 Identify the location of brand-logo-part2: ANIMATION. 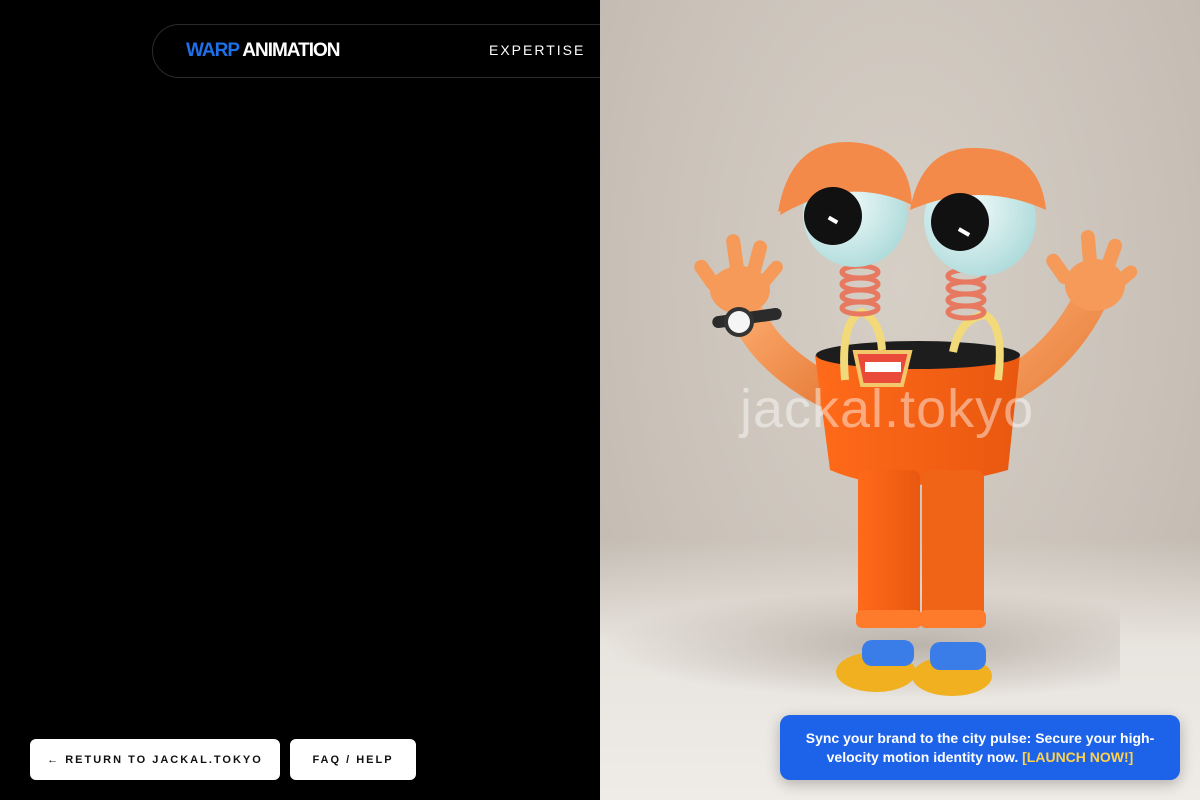
(289, 50).